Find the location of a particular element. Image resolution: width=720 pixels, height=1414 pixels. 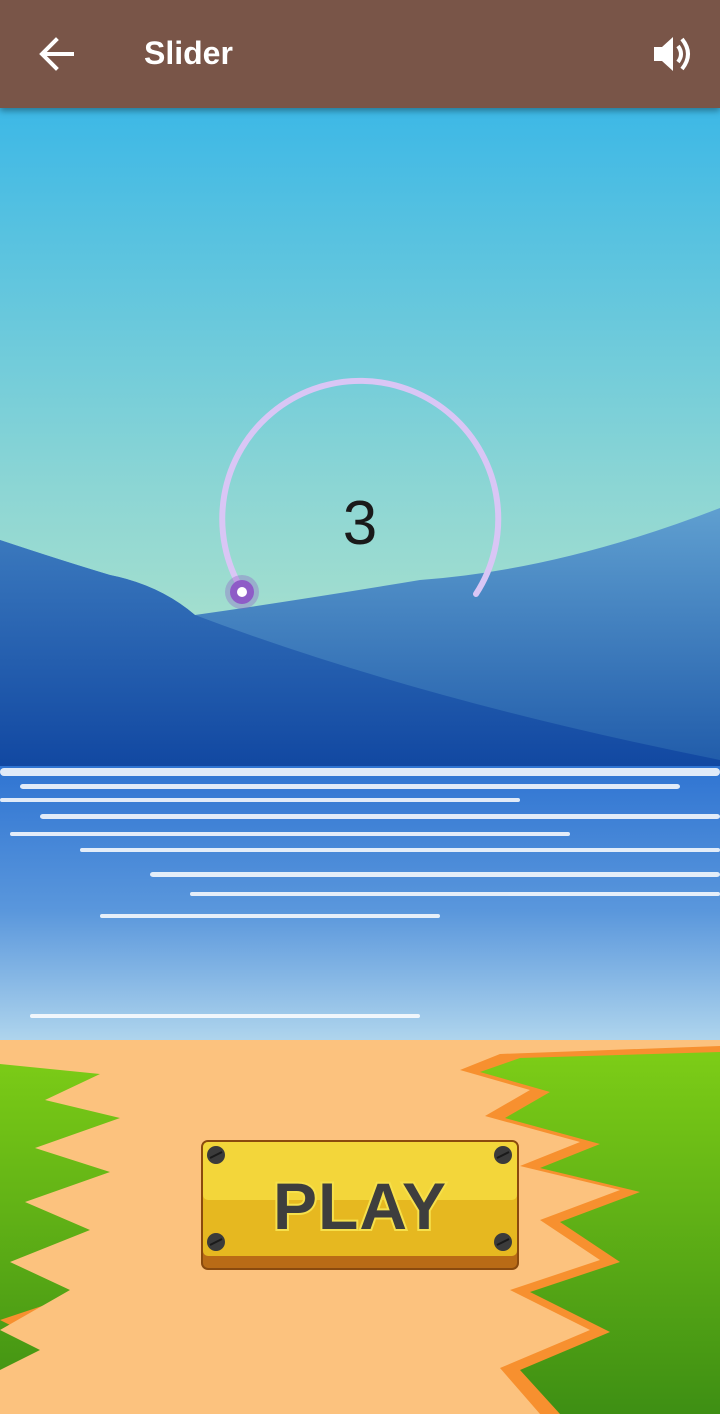

arrow-back-icon is located at coordinates (56, 60).